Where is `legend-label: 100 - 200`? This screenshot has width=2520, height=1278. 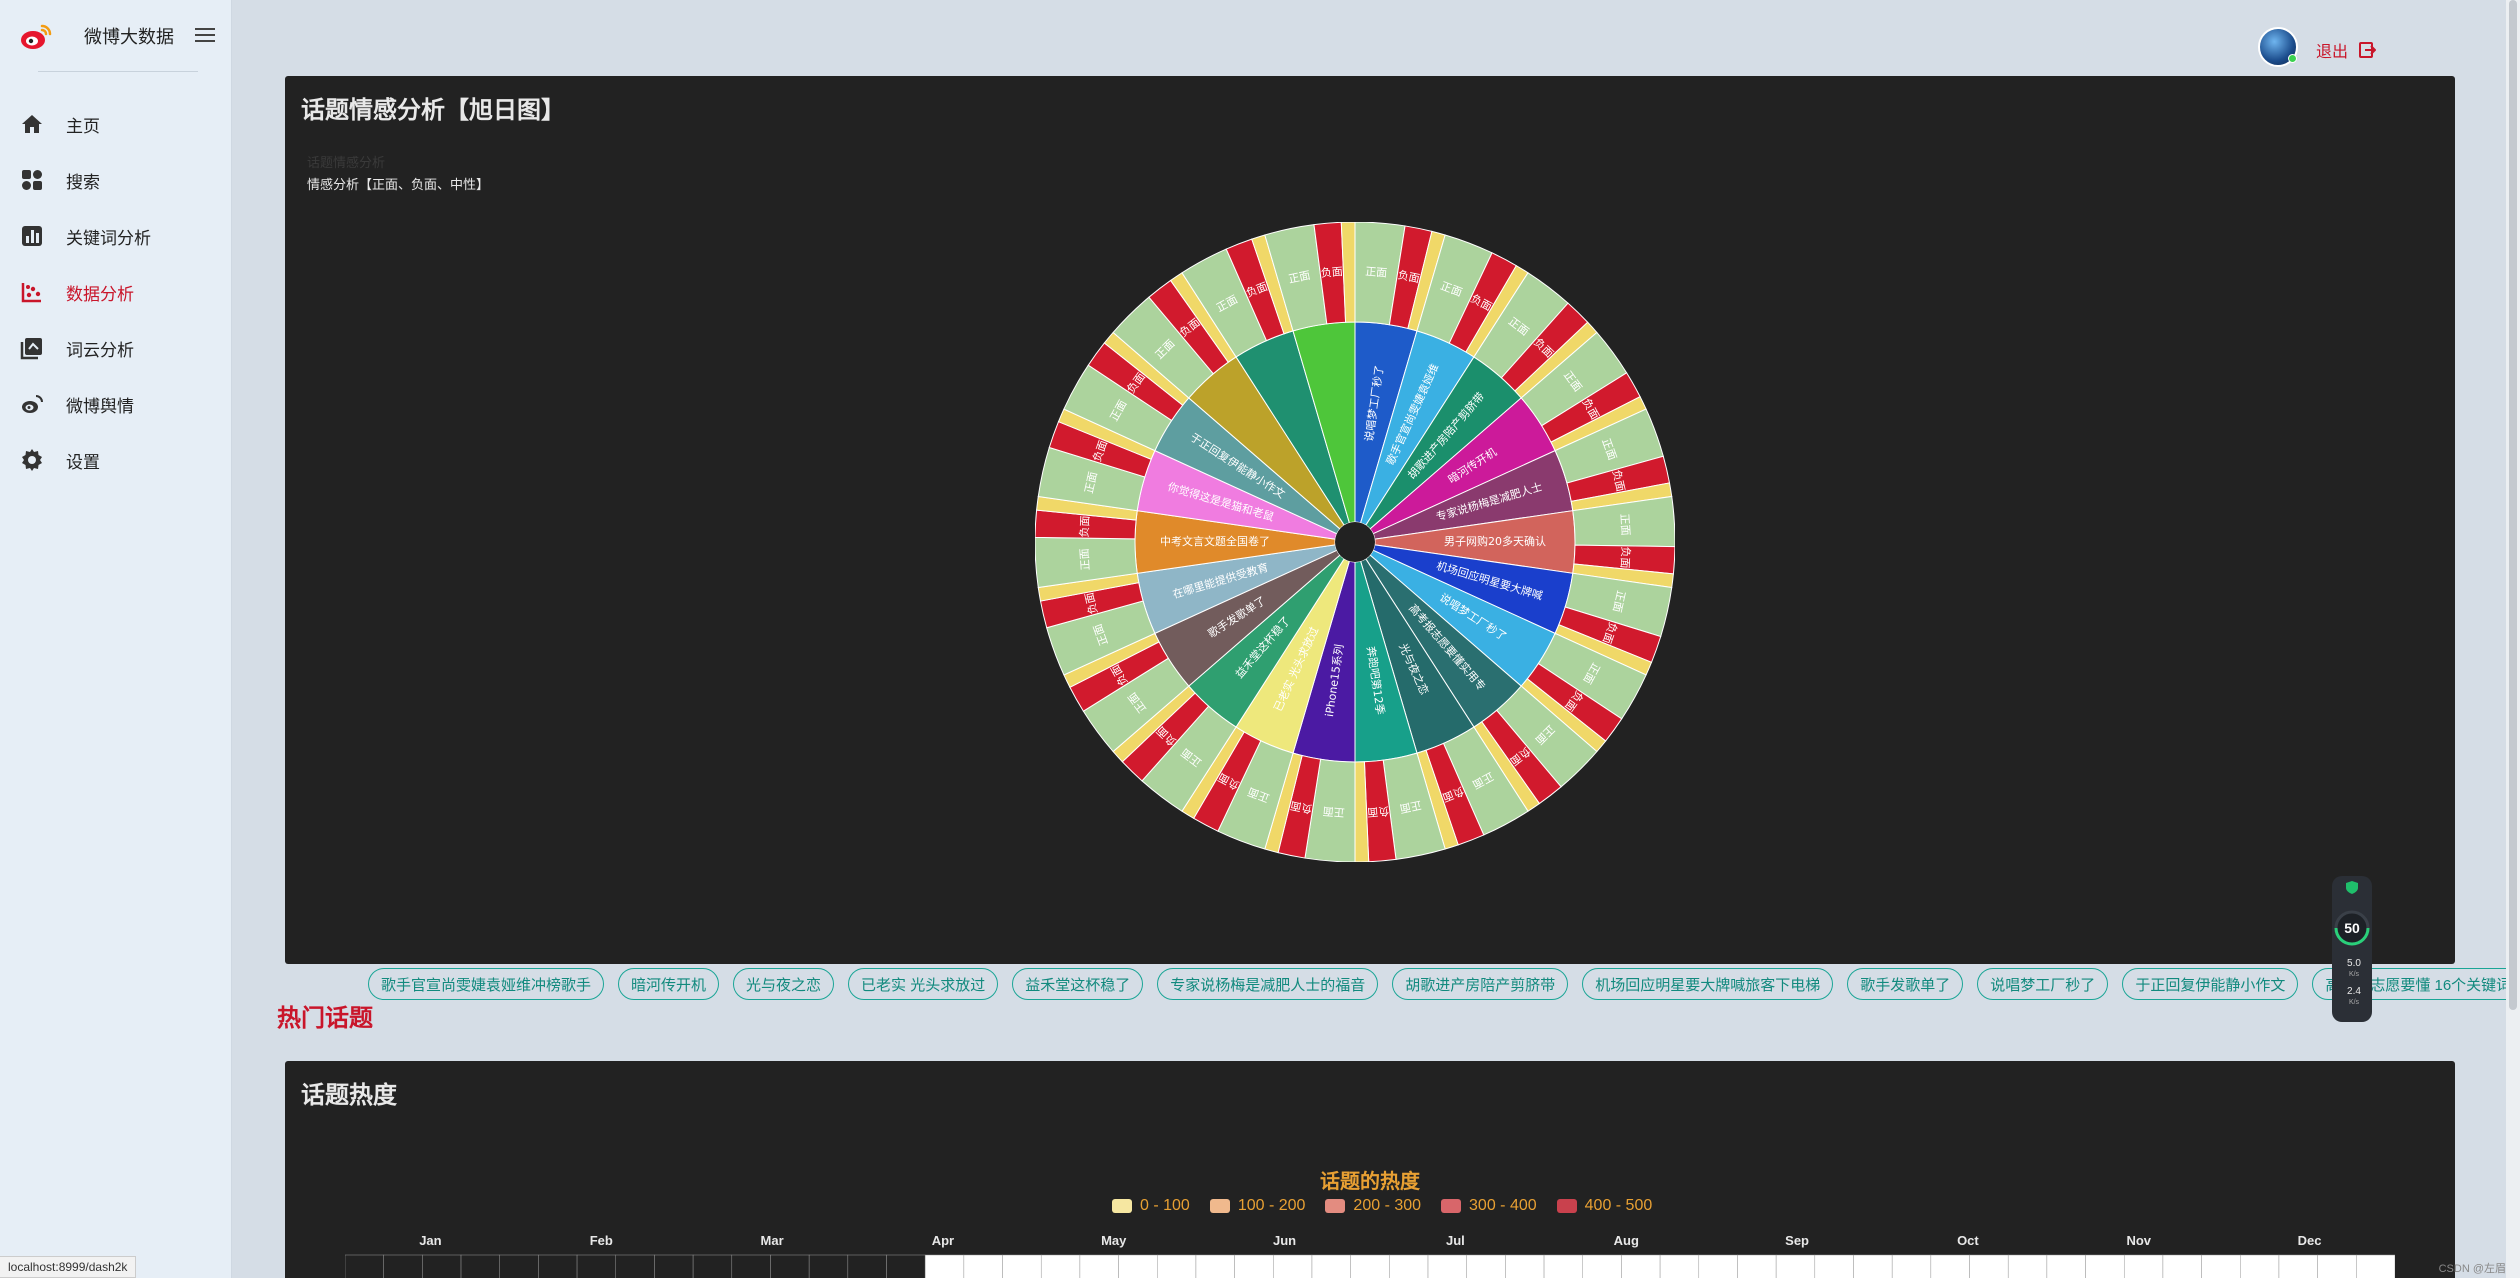 legend-label: 100 - 200 is located at coordinates (1271, 1205).